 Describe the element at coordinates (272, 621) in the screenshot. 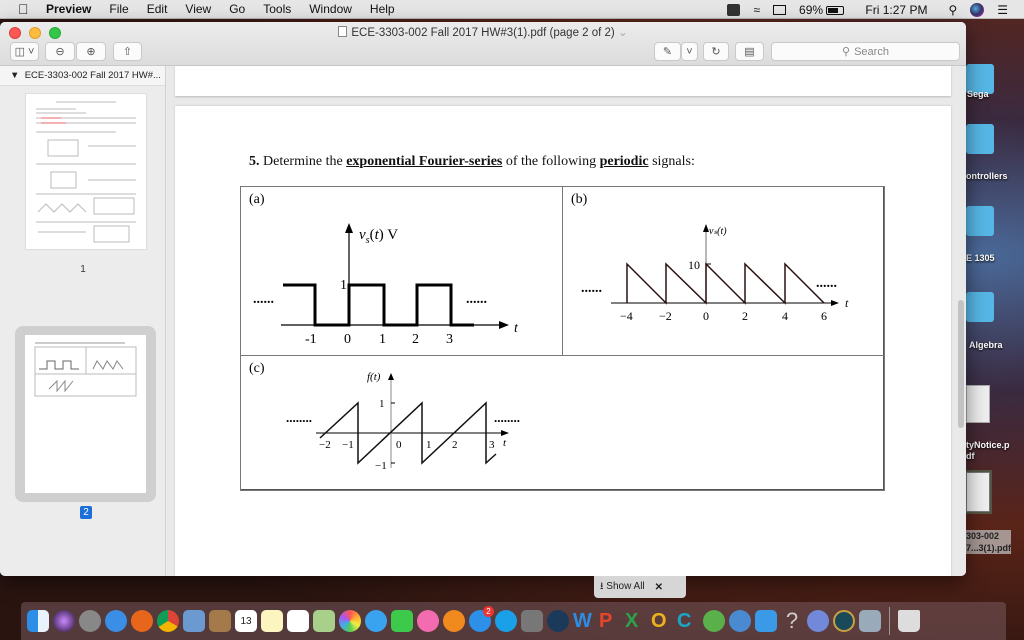

I see `notes-icon` at that location.